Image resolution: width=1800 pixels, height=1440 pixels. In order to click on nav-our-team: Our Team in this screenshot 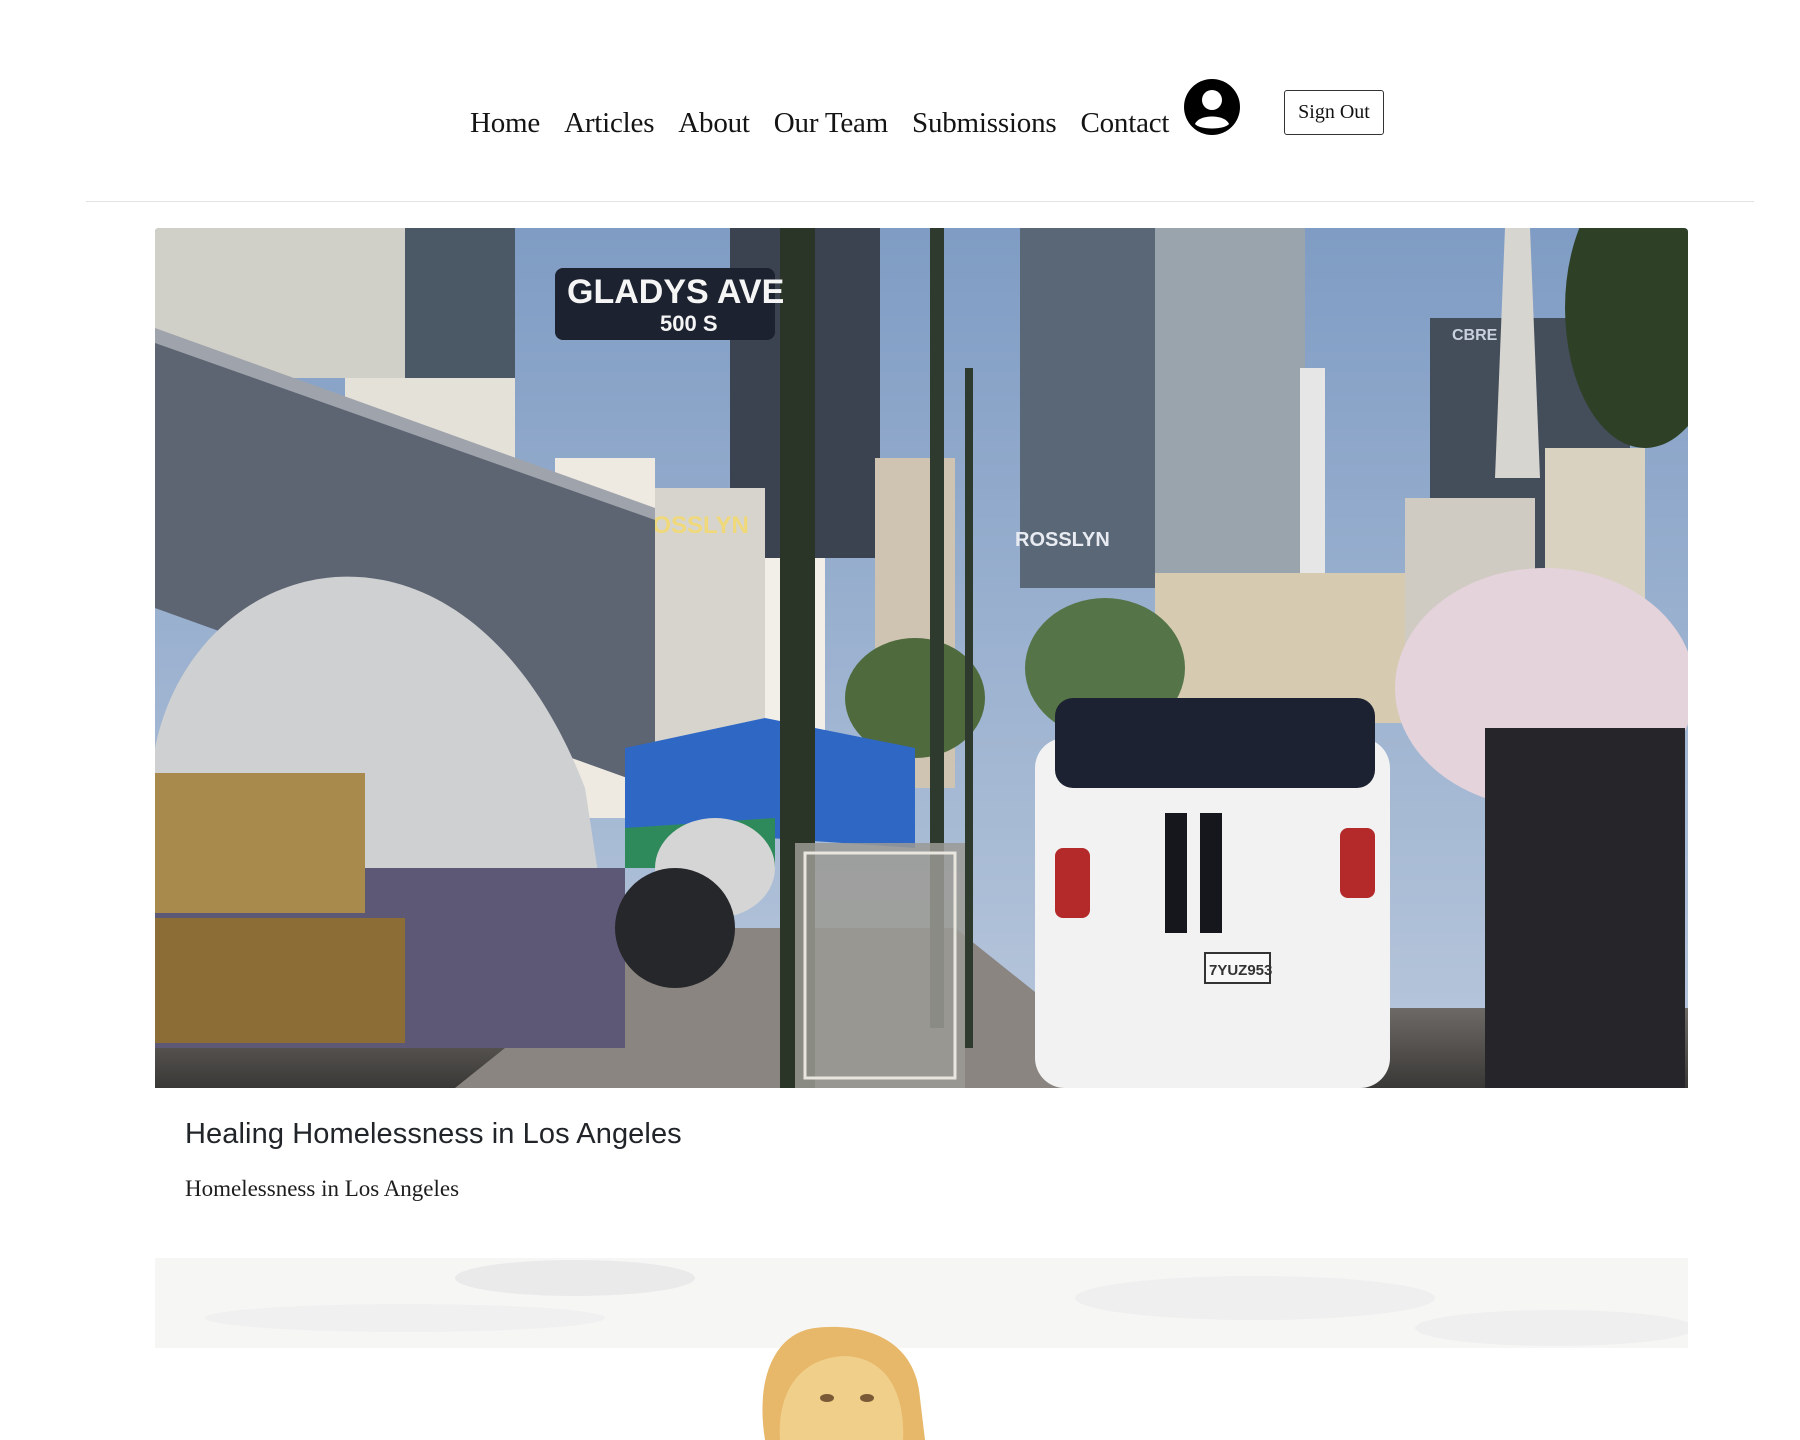, I will do `click(831, 120)`.